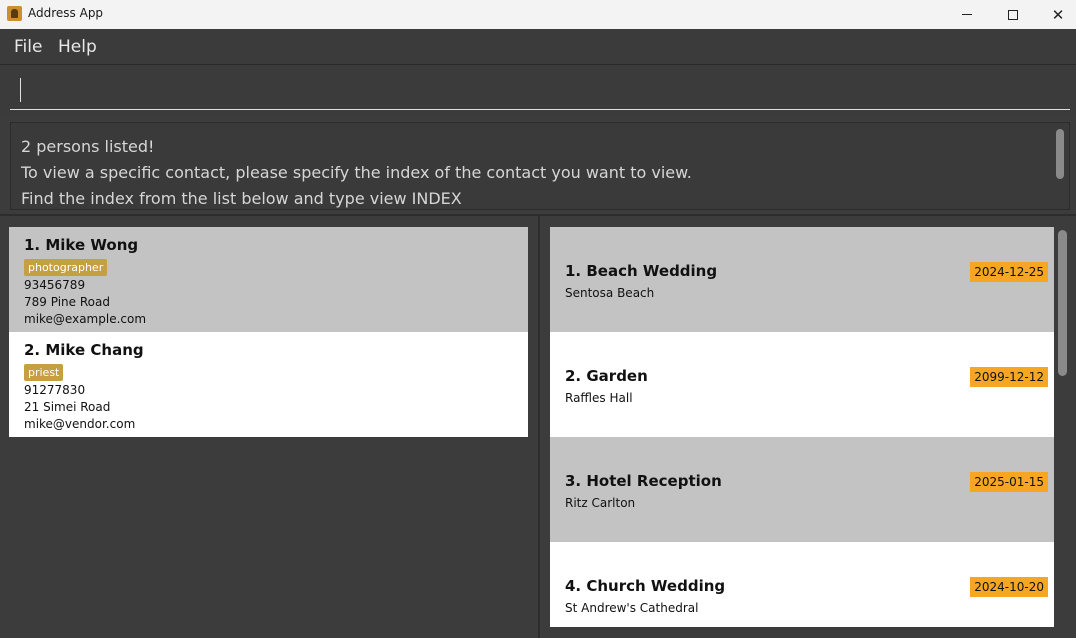 This screenshot has height=638, width=1076. Describe the element at coordinates (538, 47) in the screenshot. I see `menu-bar: File Help` at that location.